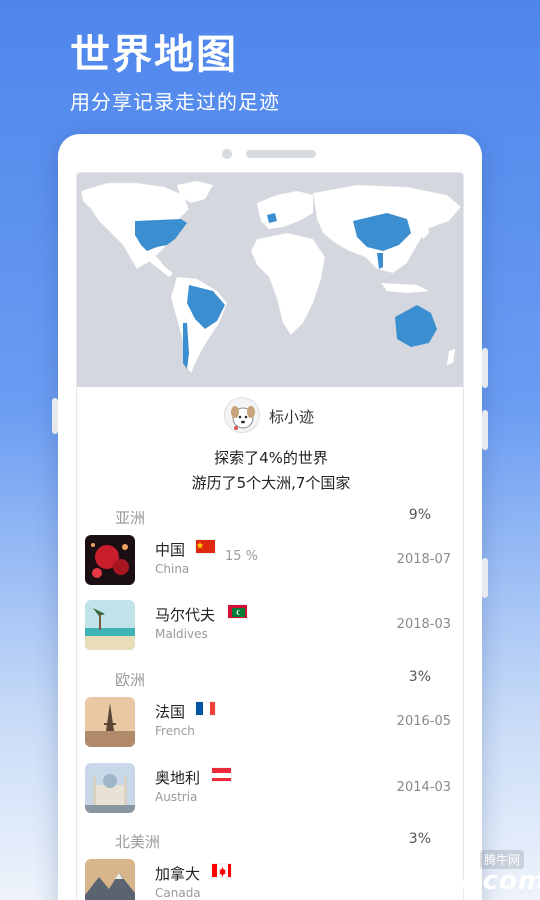 The image size is (540, 900). What do you see at coordinates (178, 893) in the screenshot?
I see `country-english-name: Canada` at bounding box center [178, 893].